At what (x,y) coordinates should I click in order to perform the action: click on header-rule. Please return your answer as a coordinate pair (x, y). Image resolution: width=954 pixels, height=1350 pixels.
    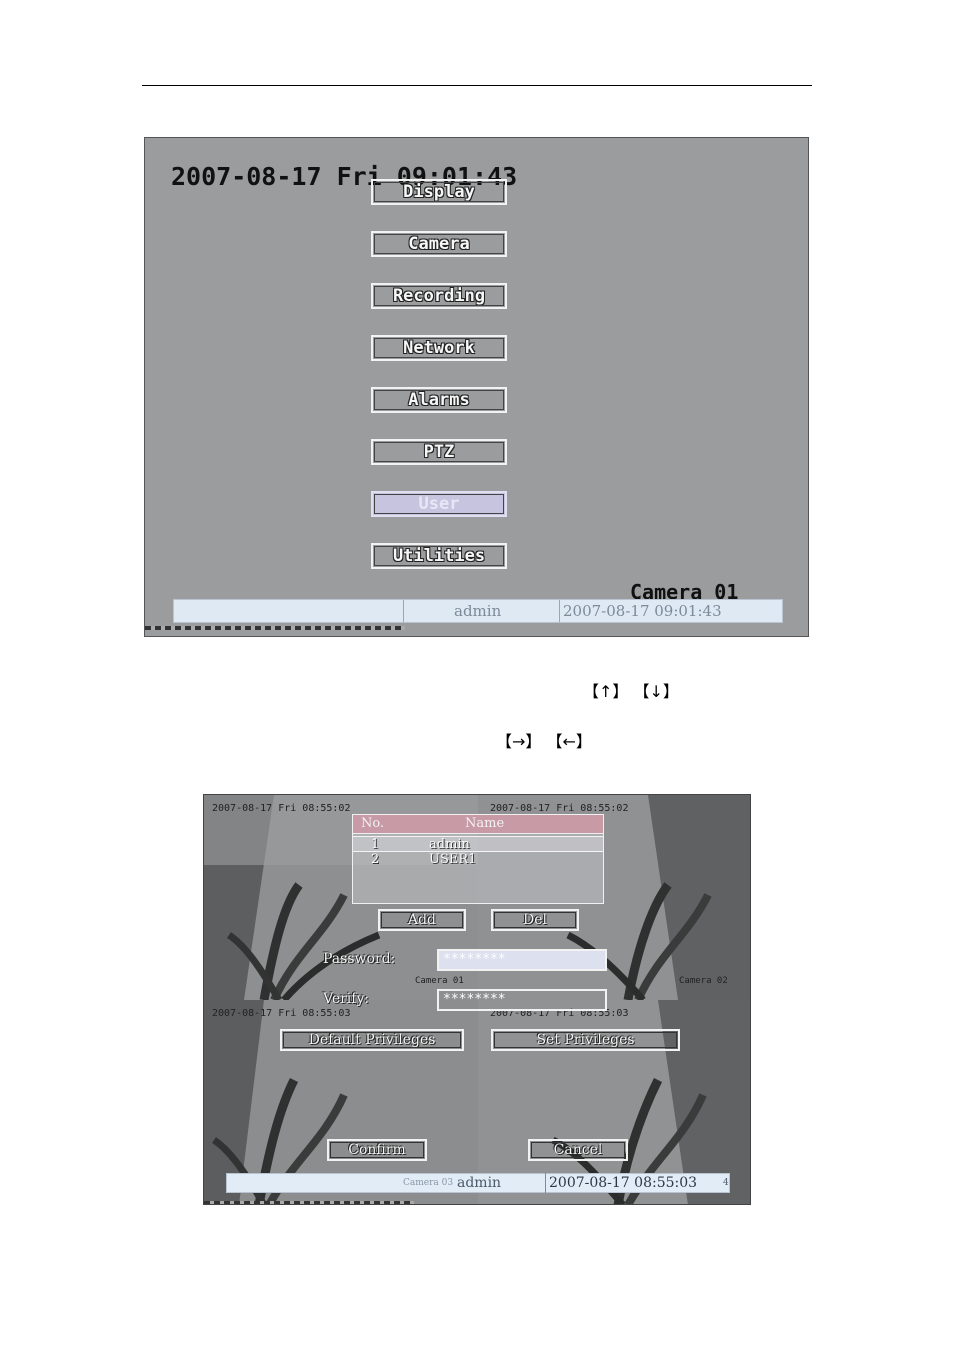
    Looking at the image, I should click on (477, 85).